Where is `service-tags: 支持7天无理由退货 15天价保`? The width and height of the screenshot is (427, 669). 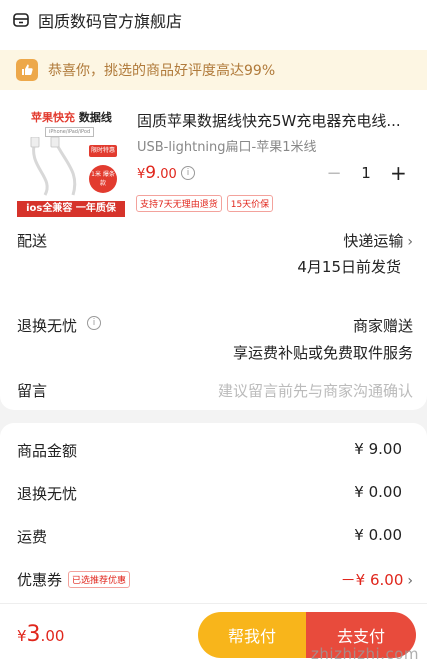
service-tags: 支持7天无理由退货 15天价保 is located at coordinates (207, 203).